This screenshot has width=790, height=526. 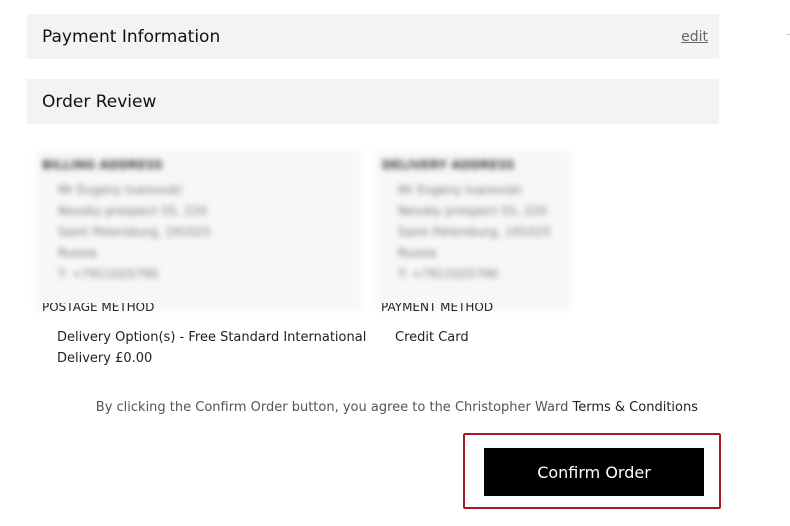 What do you see at coordinates (99, 101) in the screenshot?
I see `order-review-title: Order Review` at bounding box center [99, 101].